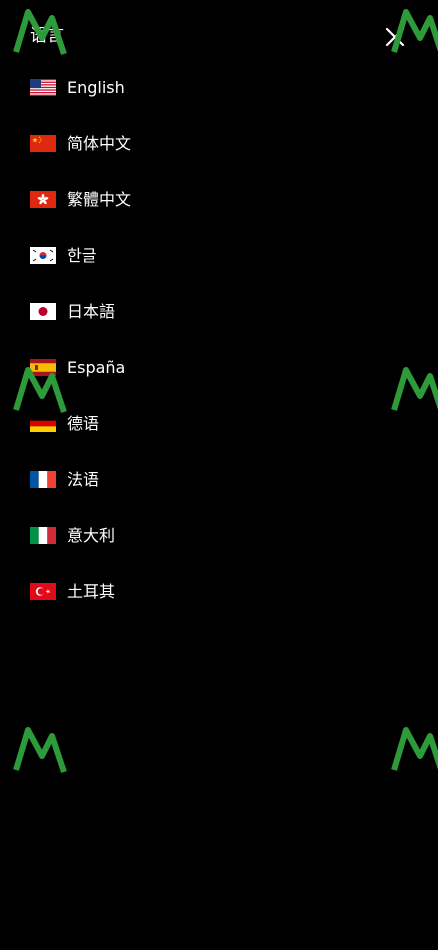  Describe the element at coordinates (43, 87) in the screenshot. I see `flag-us-icon` at that location.